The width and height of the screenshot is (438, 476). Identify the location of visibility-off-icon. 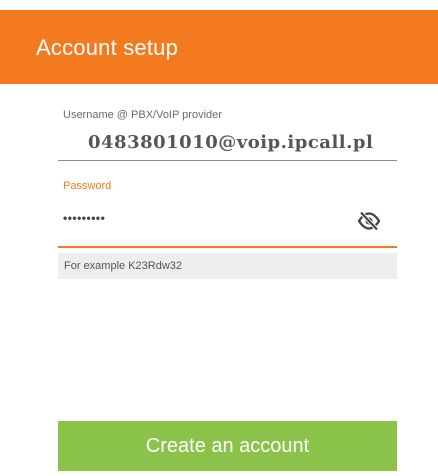
(369, 221).